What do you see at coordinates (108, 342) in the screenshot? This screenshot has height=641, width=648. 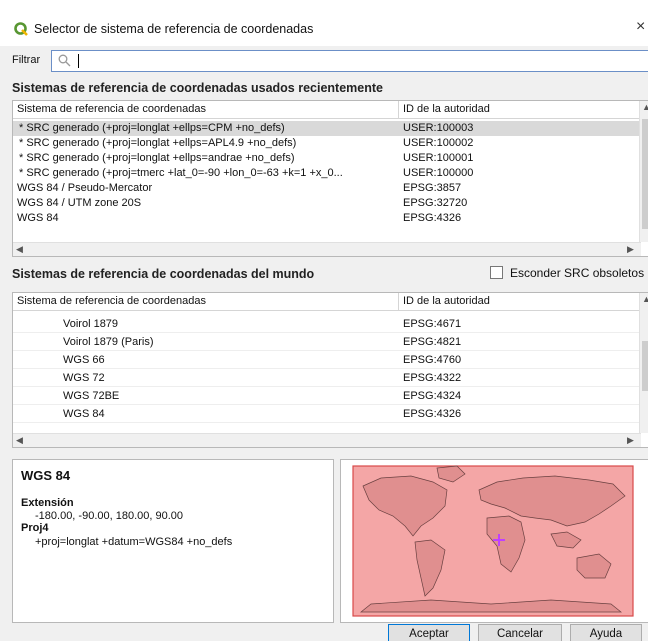 I see `crs-name-cell: Voirol 1879 (Paris)` at bounding box center [108, 342].